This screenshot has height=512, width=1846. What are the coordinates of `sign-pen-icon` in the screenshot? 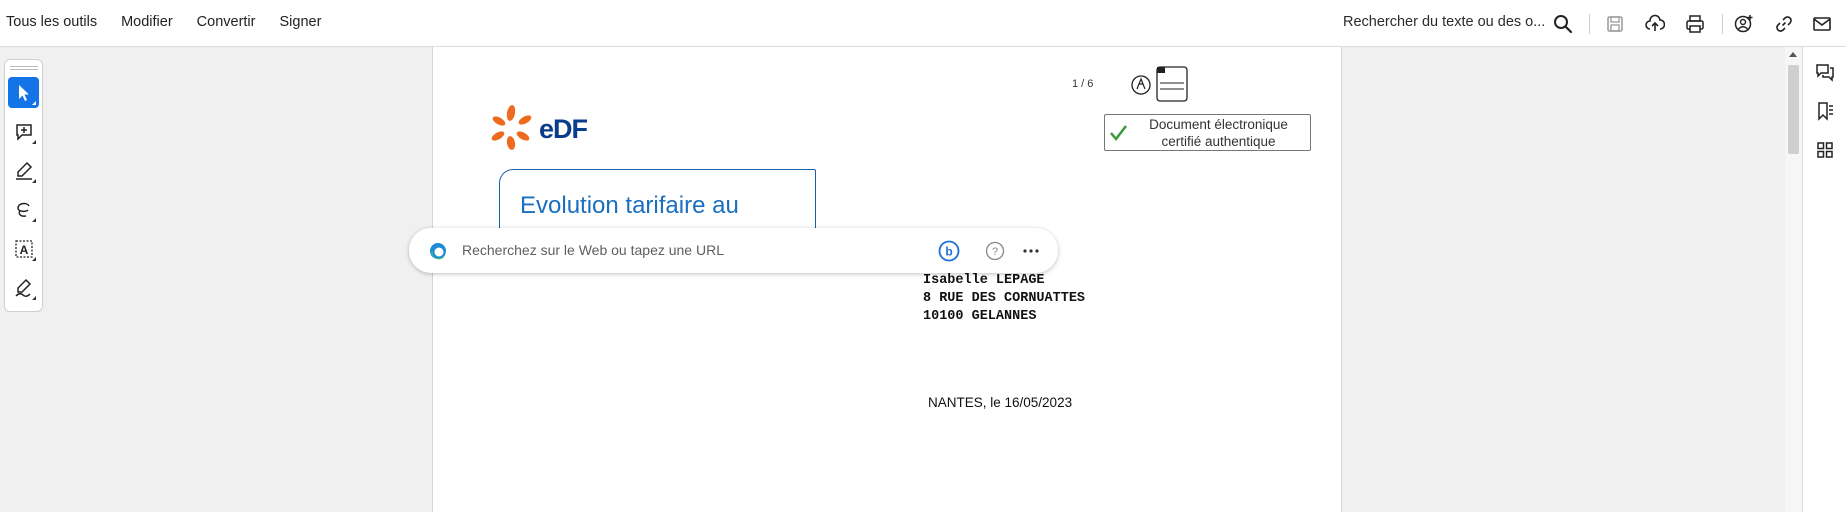 It's located at (22, 287).